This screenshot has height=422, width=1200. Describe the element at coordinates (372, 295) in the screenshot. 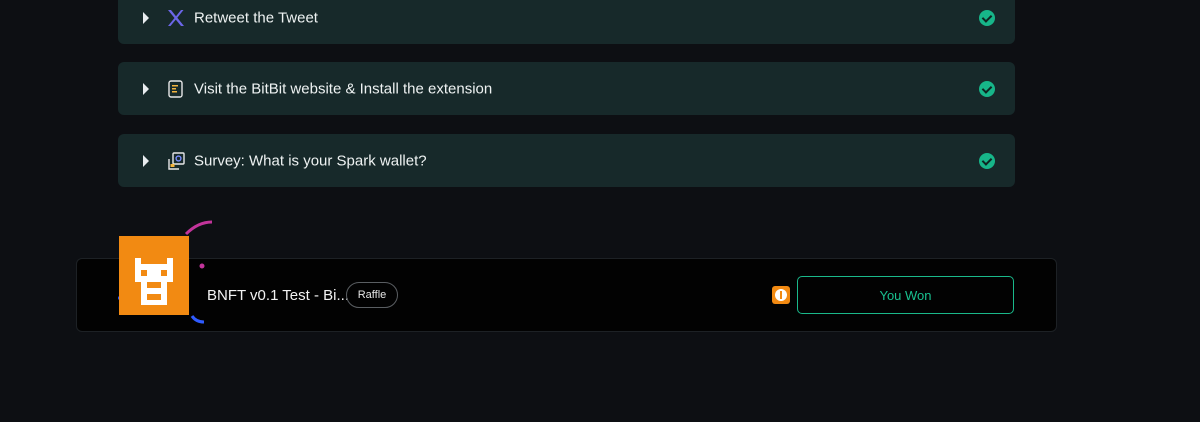

I see `raffle-badge: Raffle` at that location.